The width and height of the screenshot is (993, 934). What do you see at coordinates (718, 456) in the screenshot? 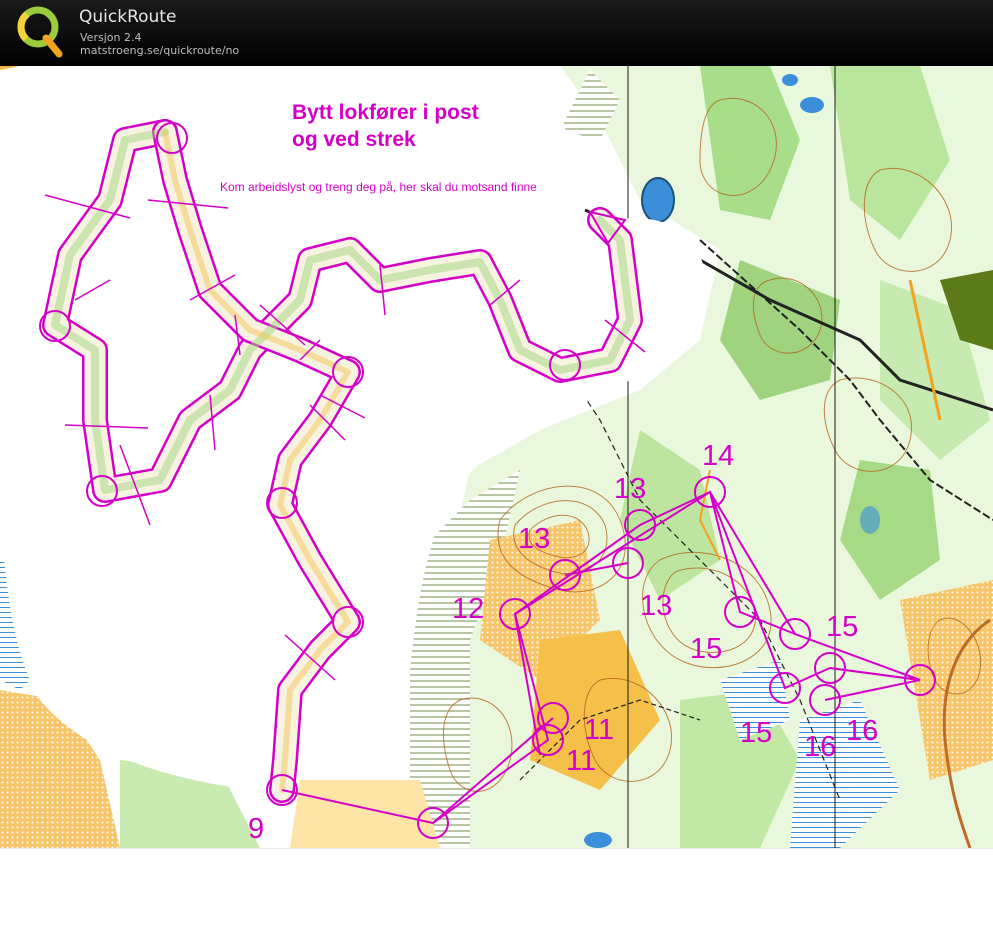
I see `control-number: 14` at bounding box center [718, 456].